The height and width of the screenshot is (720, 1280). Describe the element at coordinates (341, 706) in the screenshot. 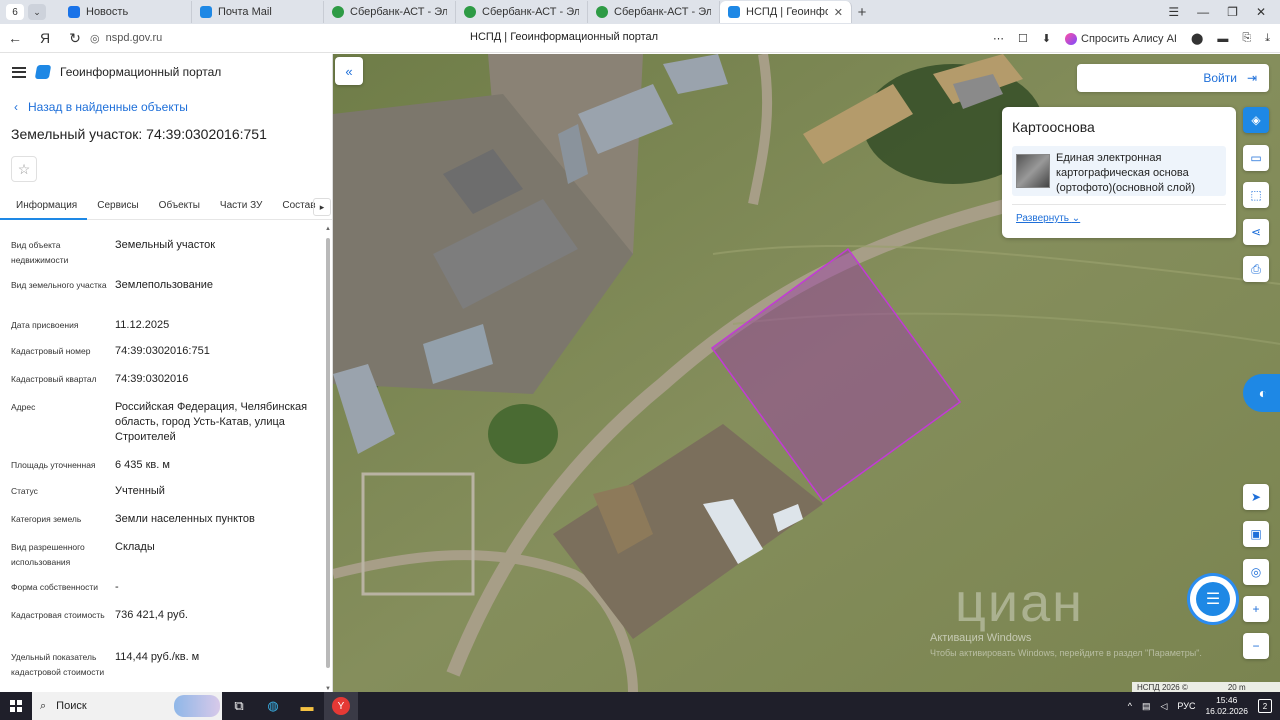

I see `yandex-browser-icon: Y` at that location.